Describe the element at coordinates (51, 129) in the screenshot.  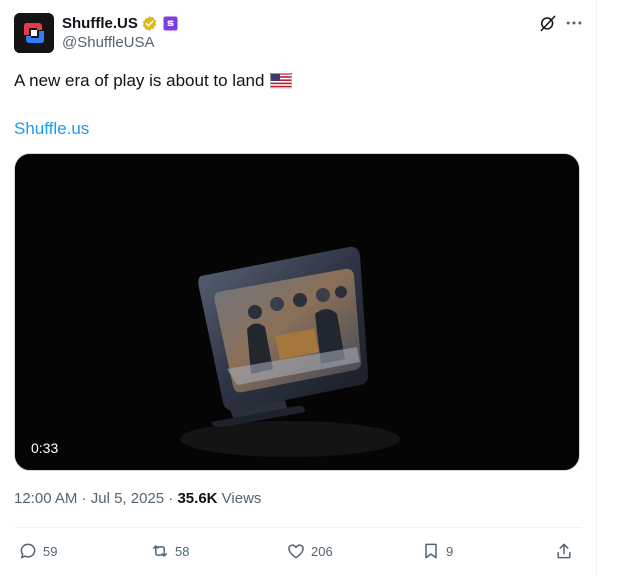
I see `tweet-link: Shuffle.us` at that location.